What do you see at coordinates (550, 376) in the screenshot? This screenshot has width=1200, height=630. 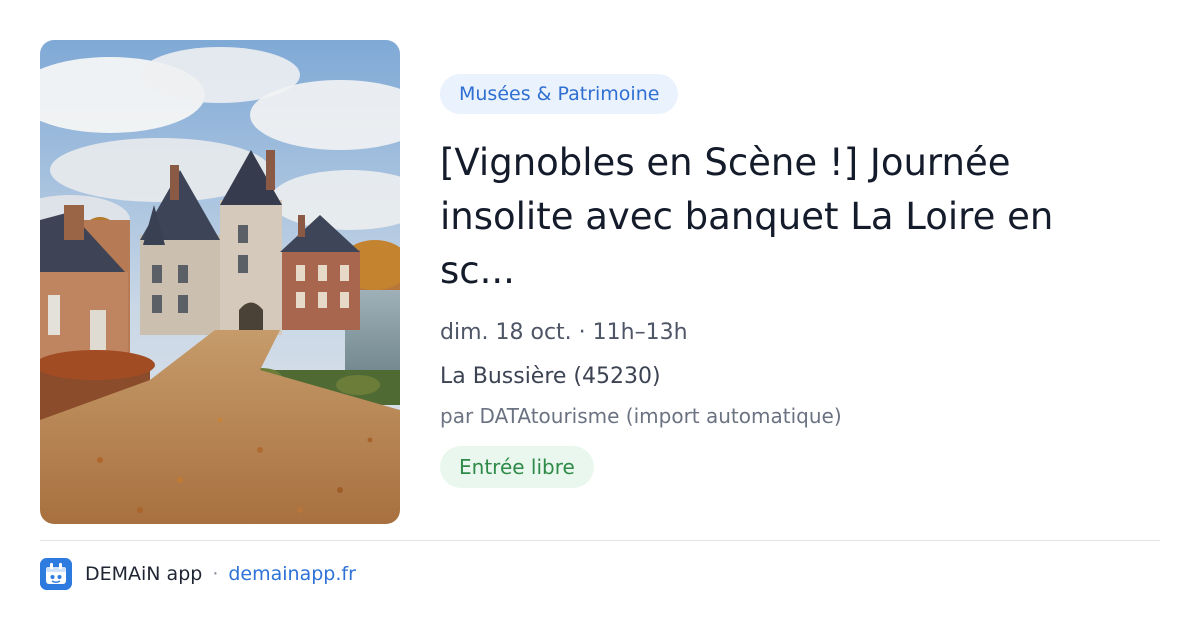 I see `event-location: La Bussière (45230)` at bounding box center [550, 376].